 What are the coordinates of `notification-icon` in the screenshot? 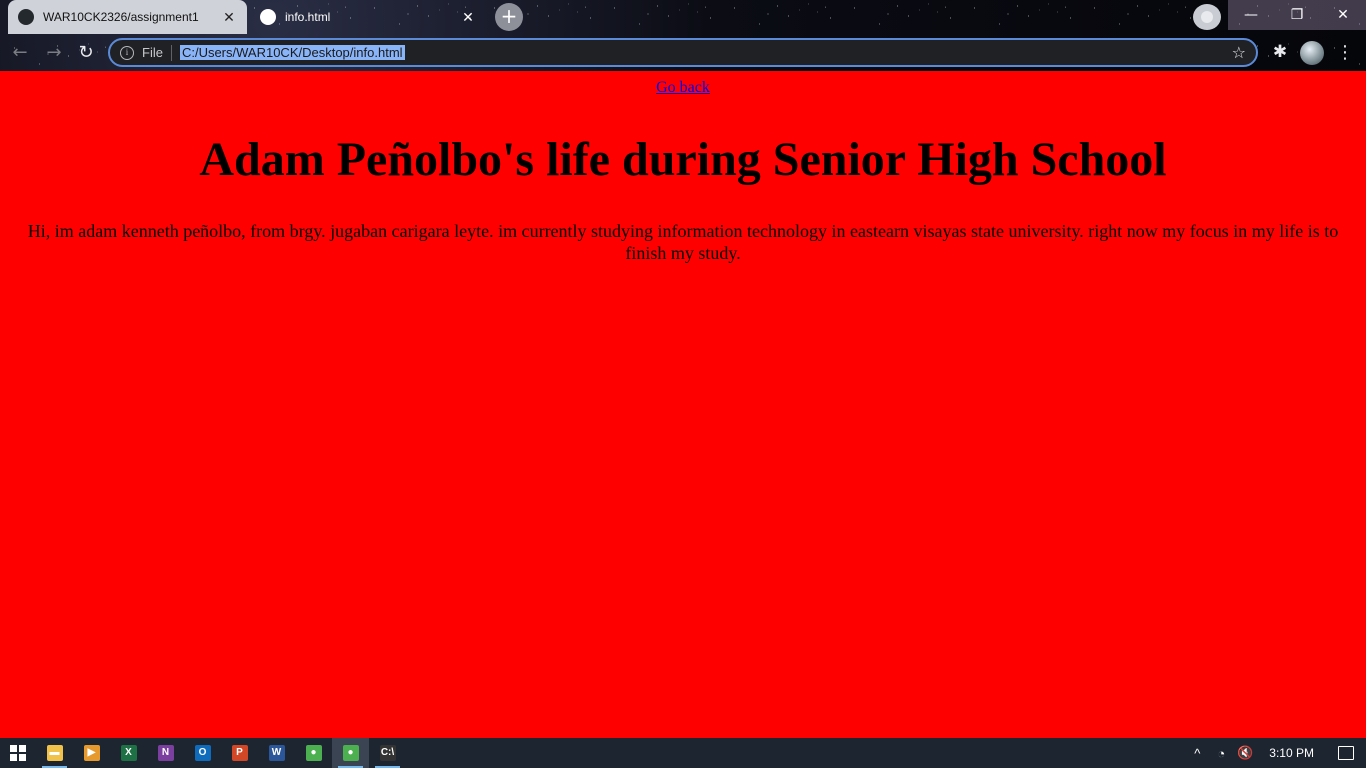 It's located at (1346, 753).